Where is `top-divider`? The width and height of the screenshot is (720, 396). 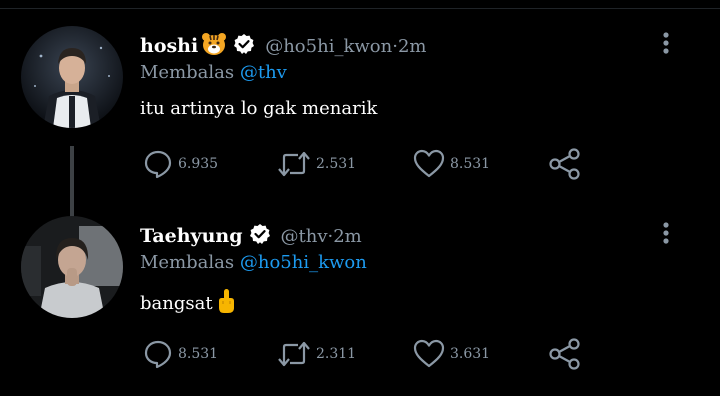
top-divider is located at coordinates (360, 8).